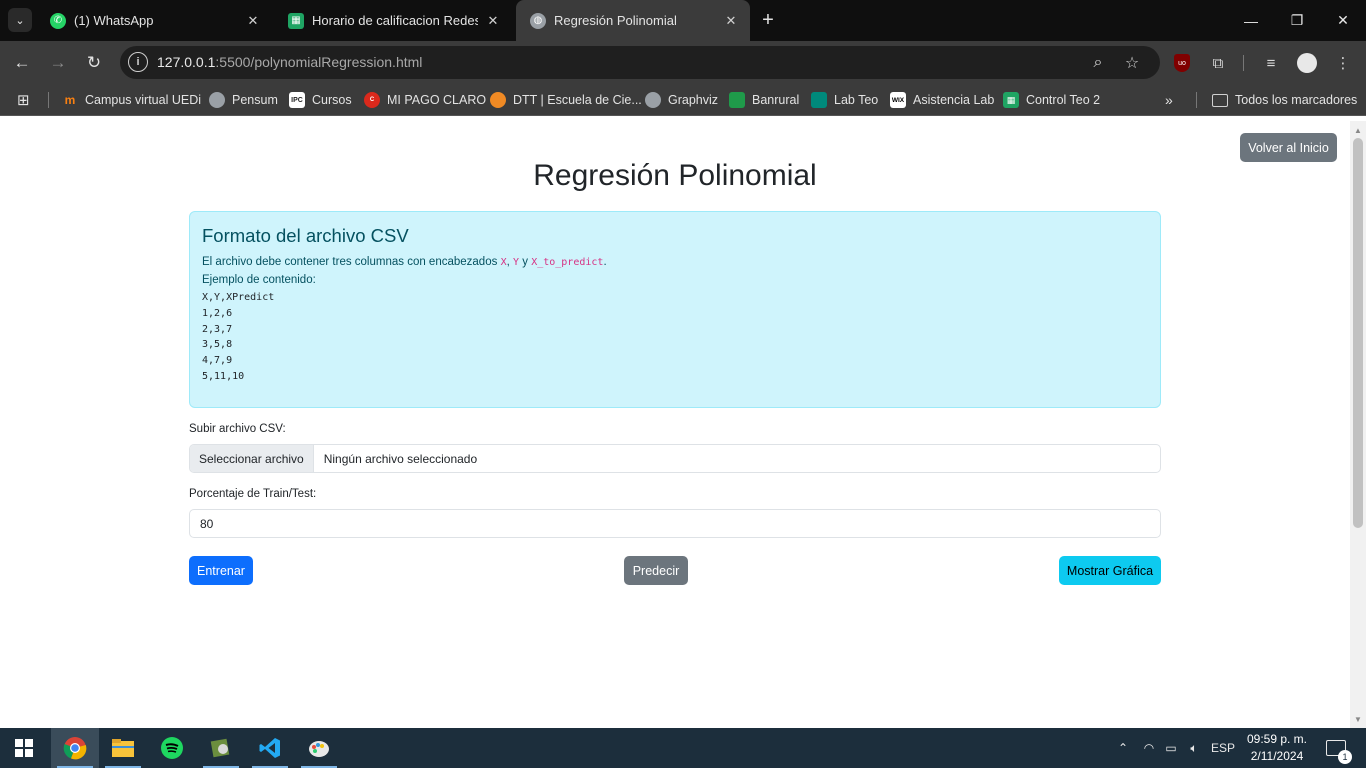  What do you see at coordinates (1277, 748) in the screenshot?
I see `clock: 09:59 p. m. 2/11/2024` at bounding box center [1277, 748].